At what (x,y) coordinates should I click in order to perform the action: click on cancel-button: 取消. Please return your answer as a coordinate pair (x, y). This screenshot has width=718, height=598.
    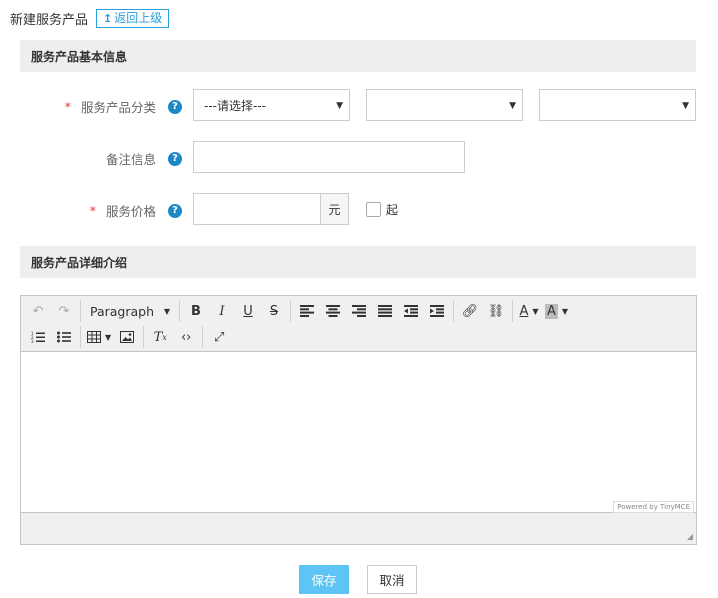
    Looking at the image, I should click on (392, 579).